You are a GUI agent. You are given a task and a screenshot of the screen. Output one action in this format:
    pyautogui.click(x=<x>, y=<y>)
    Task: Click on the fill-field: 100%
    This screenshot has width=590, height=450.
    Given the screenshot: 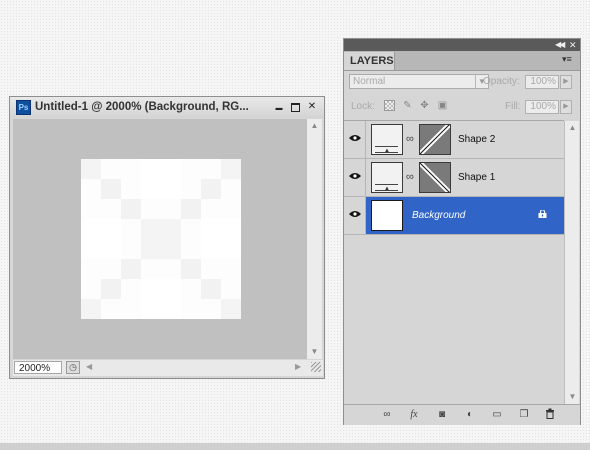 What is the action you would take?
    pyautogui.click(x=542, y=107)
    